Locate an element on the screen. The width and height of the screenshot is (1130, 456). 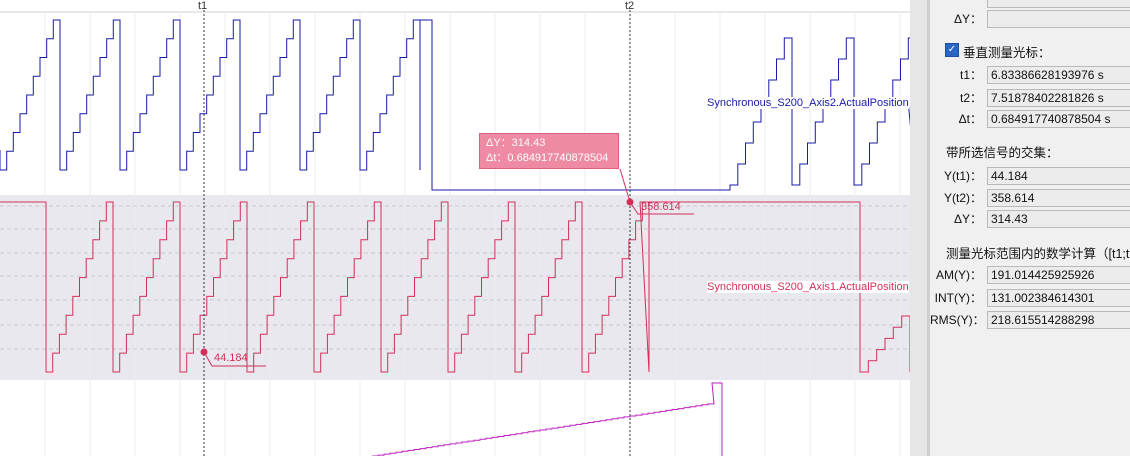
vertical-cursor-label: 垂直测量光标： is located at coordinates (1007, 53).